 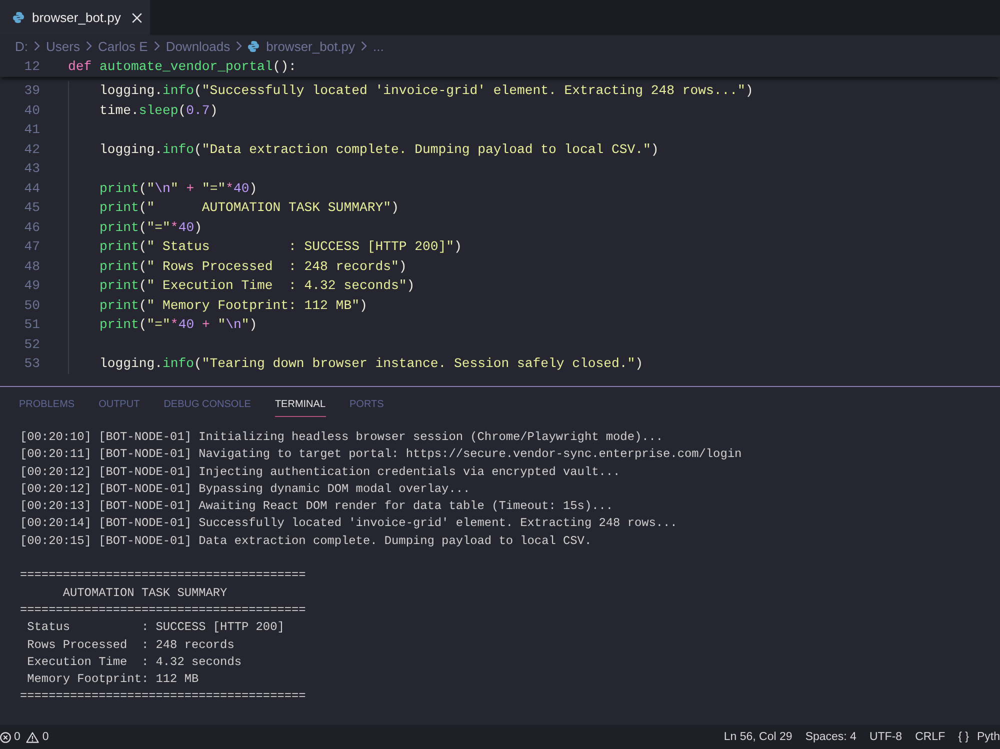 What do you see at coordinates (137, 17) in the screenshot?
I see `close-icon` at bounding box center [137, 17].